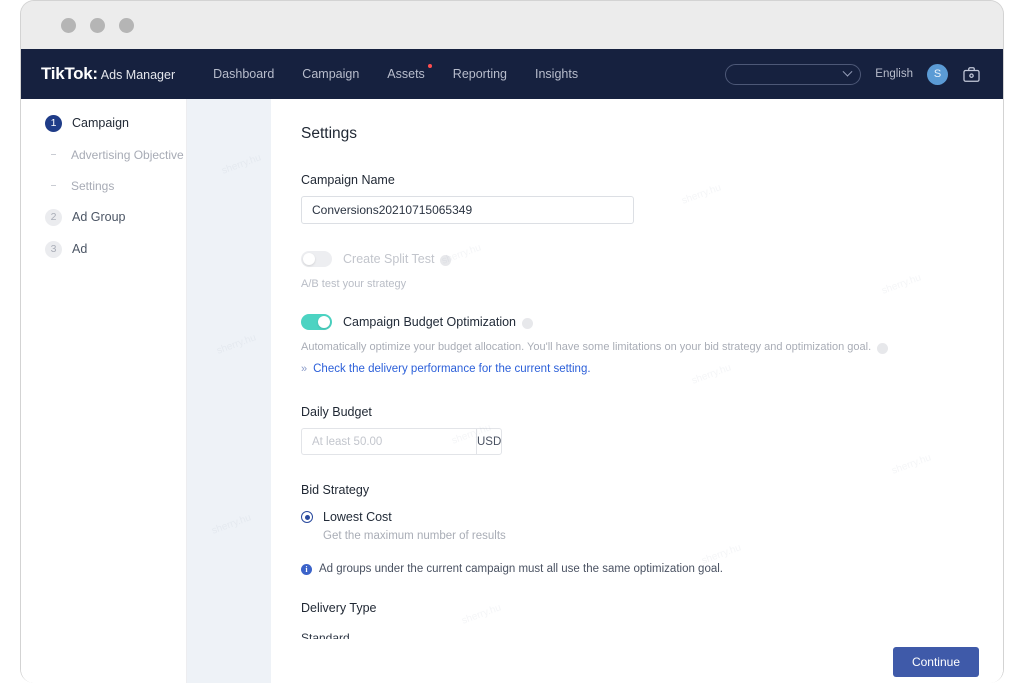  What do you see at coordinates (429, 66) in the screenshot?
I see `notification-dot-icon` at bounding box center [429, 66].